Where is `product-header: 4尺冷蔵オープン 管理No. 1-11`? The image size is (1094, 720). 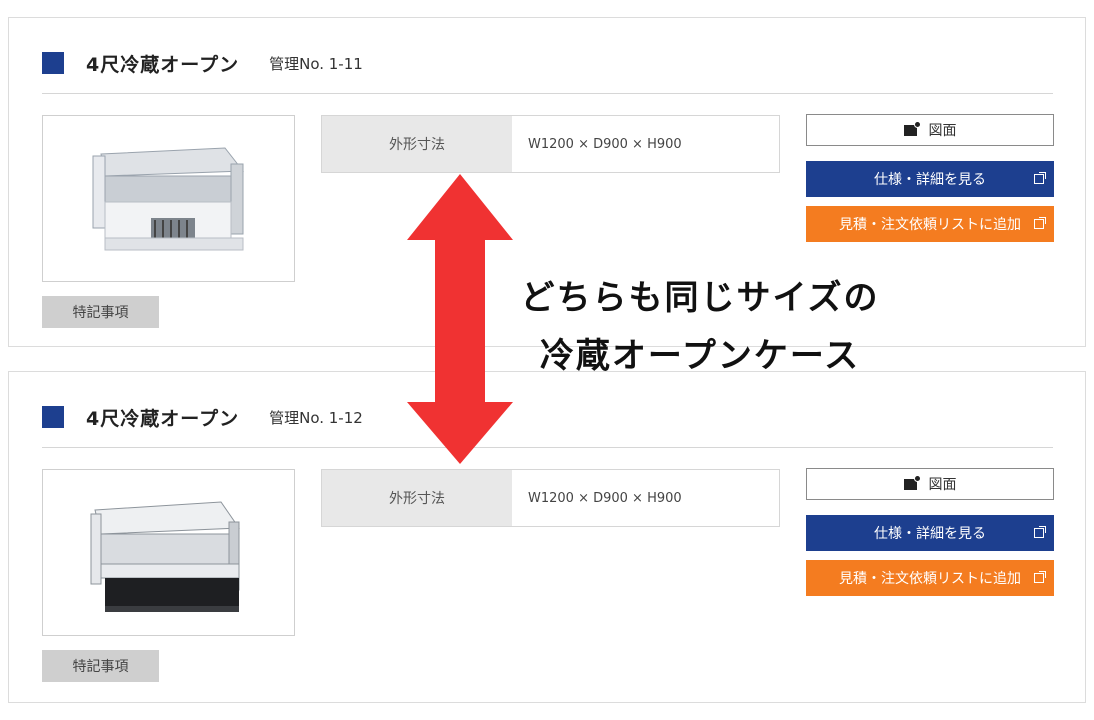
product-header: 4尺冷蔵オープン 管理No. 1-11 is located at coordinates (202, 64).